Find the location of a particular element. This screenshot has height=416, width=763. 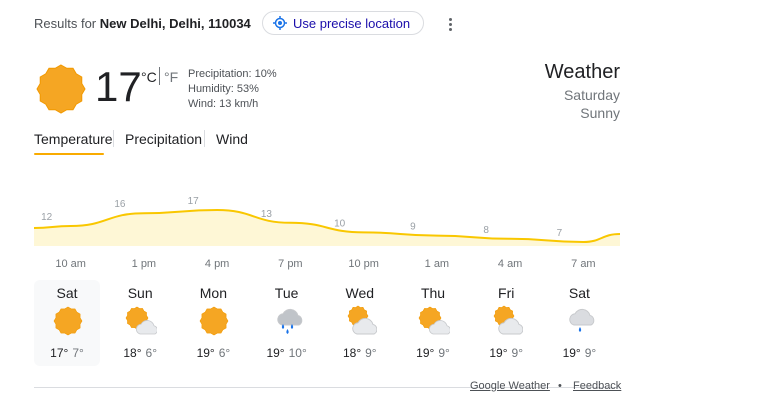

use-precise-location-button: Use precise location is located at coordinates (343, 23).